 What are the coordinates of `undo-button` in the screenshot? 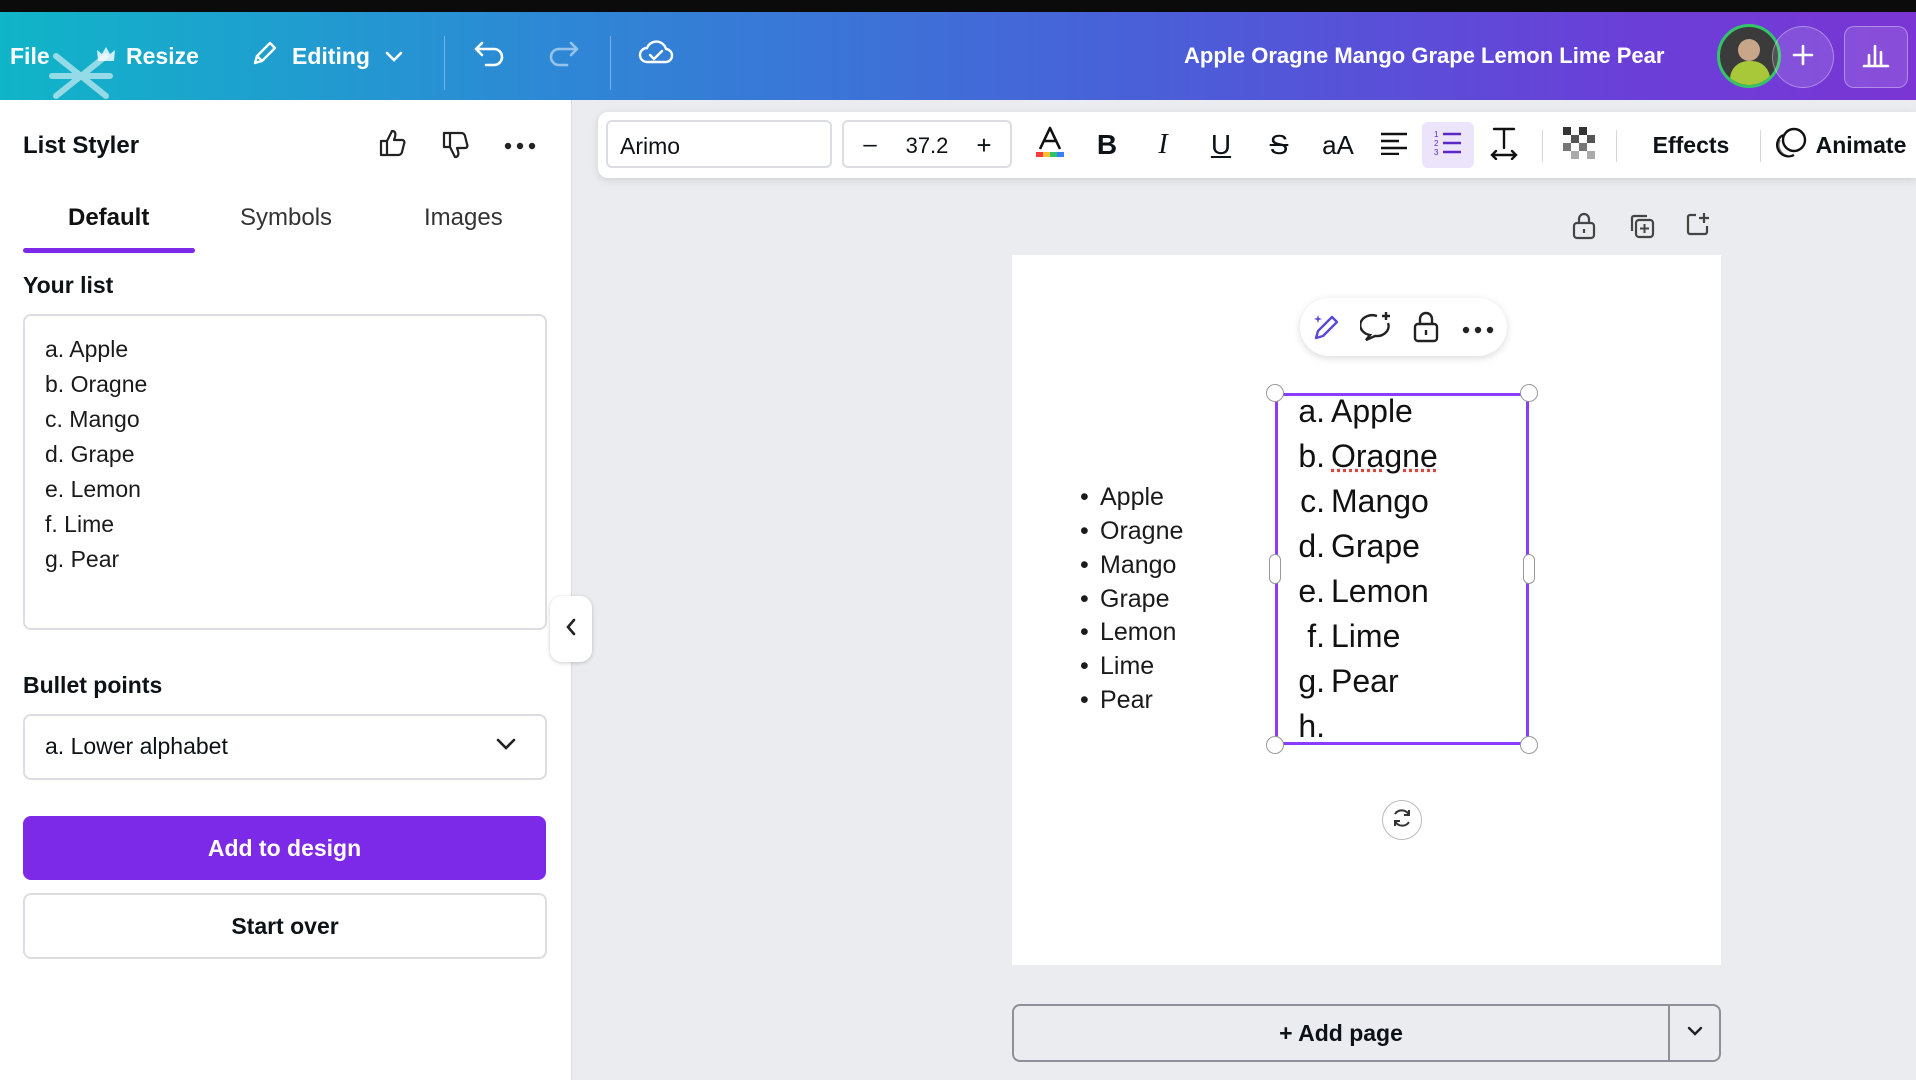 It's located at (489, 56).